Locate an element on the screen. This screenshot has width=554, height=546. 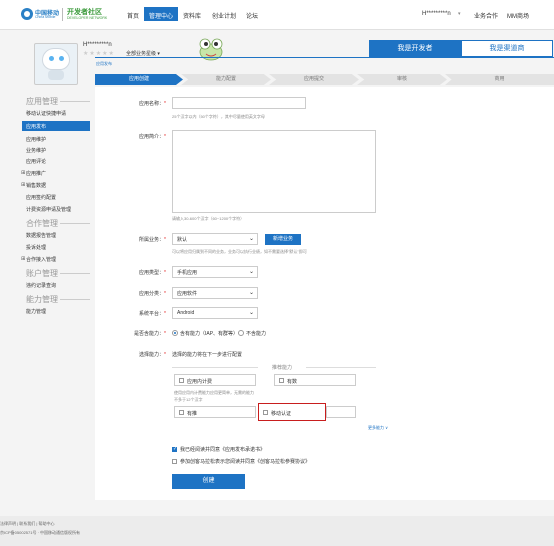
sidebar-item-app-promotion: 应用推广 is located at coordinates (36, 173).